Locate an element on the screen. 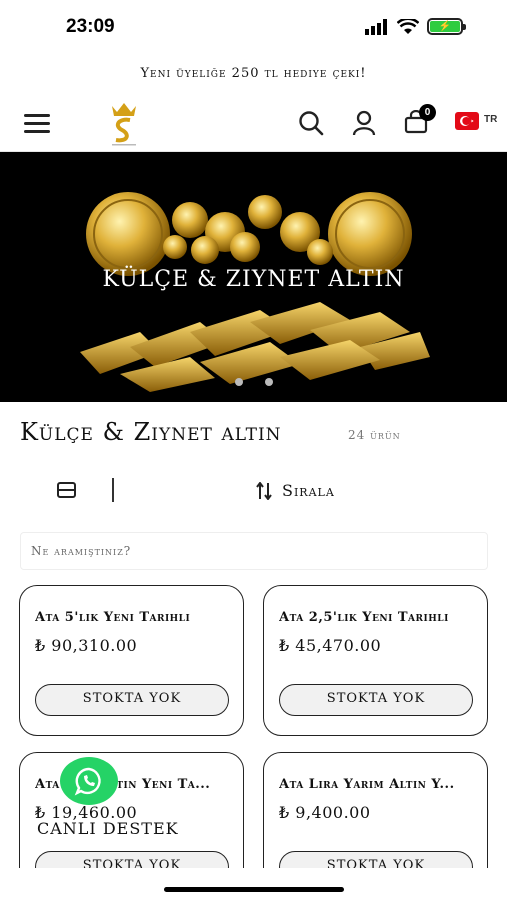 Image resolution: width=507 pixels, height=900 pixels. whatsapp-button is located at coordinates (89, 781).